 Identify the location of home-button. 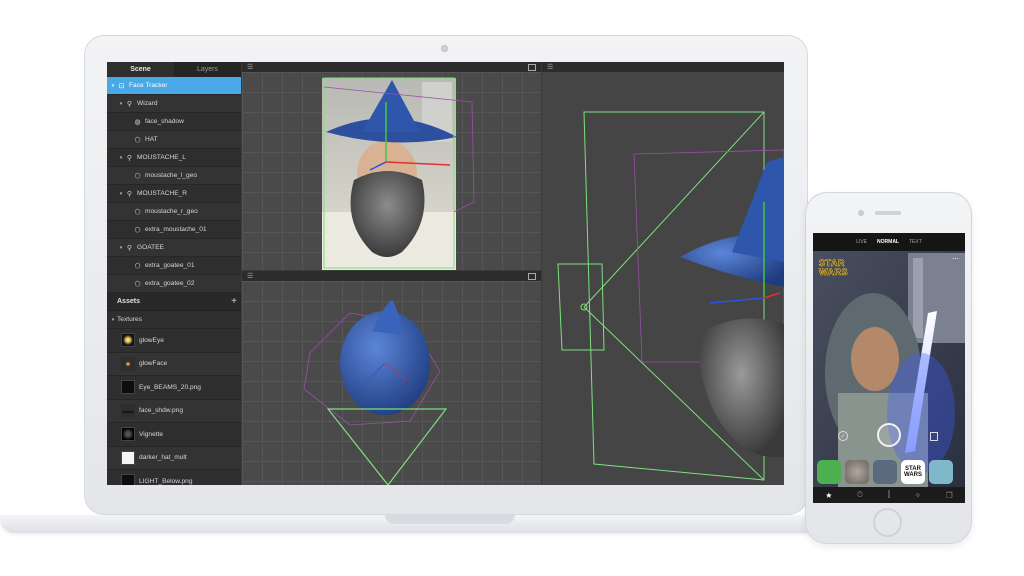
(887, 522).